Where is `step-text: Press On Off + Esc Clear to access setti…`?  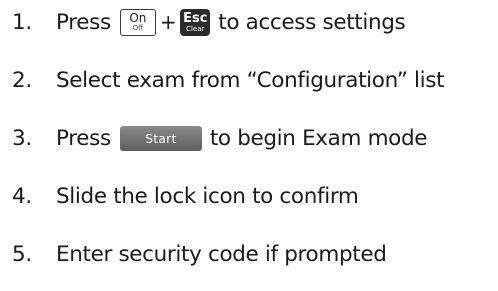
step-text: Press On Off + Esc Clear to access setti… is located at coordinates (231, 22).